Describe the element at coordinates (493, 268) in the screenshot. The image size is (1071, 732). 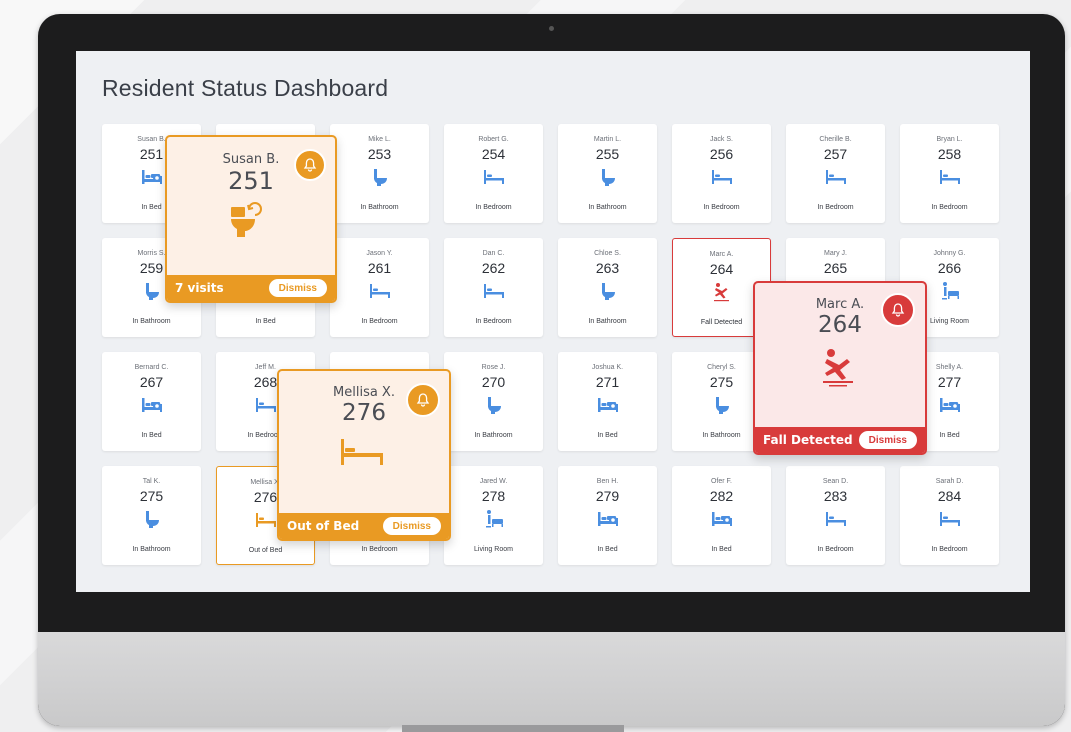
I see `room-number: 262` at that location.